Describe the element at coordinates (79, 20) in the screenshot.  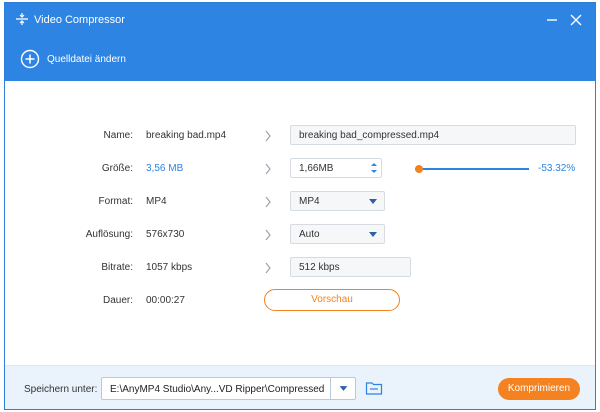
I see `window-title: Video Compressor` at that location.